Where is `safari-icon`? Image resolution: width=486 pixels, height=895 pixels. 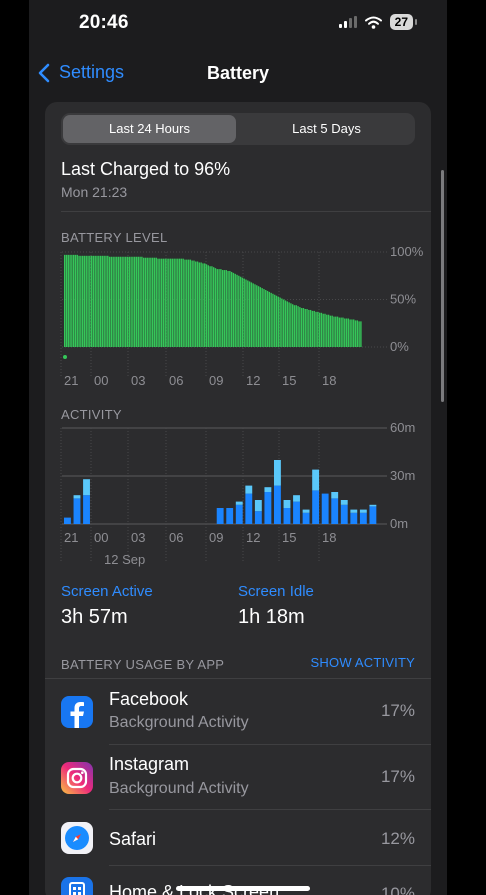 safari-icon is located at coordinates (77, 838).